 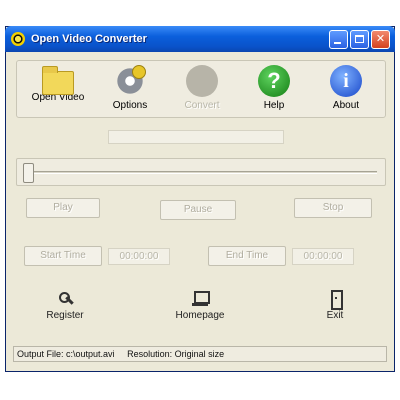 I want to click on options-label: Options, so click(x=130, y=105).